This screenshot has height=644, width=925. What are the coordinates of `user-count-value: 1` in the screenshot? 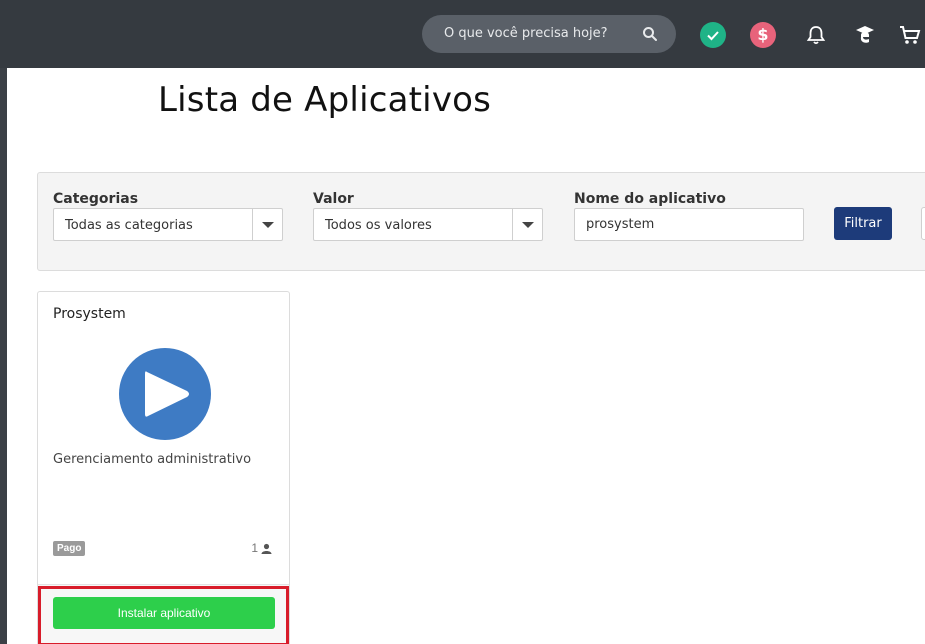 It's located at (254, 548).